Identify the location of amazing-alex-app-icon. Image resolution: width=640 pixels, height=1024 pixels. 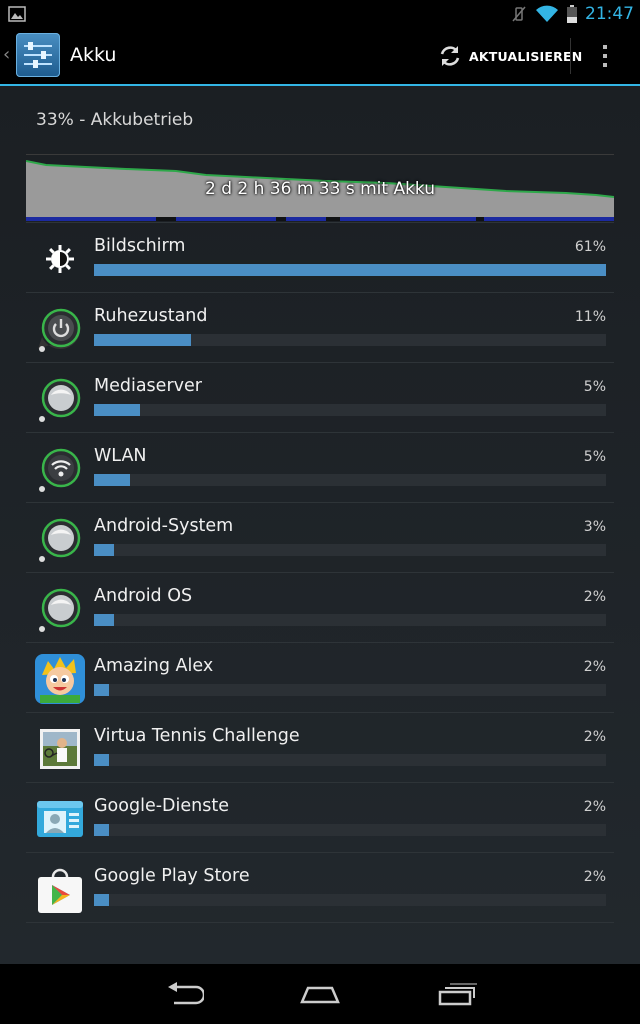
(60, 679).